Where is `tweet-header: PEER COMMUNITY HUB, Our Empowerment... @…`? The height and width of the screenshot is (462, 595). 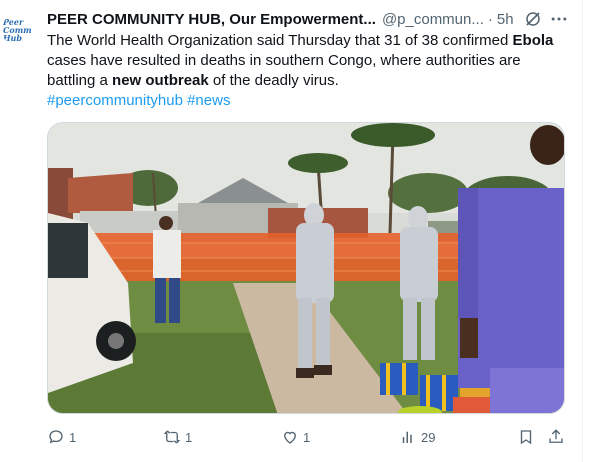 tweet-header: PEER COMMUNITY HUB, Our Empowerment... @… is located at coordinates (312, 19).